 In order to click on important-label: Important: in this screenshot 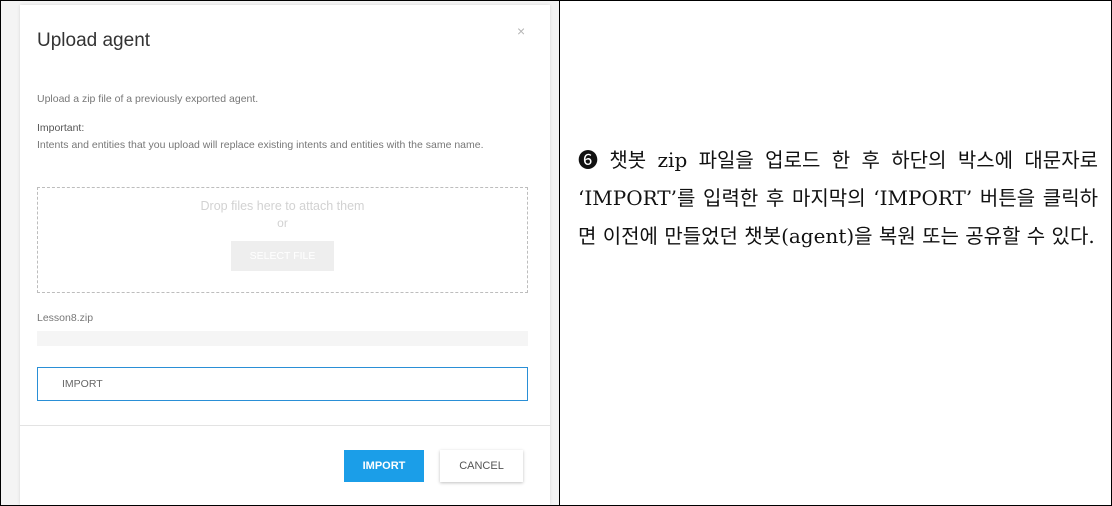, I will do `click(61, 128)`.